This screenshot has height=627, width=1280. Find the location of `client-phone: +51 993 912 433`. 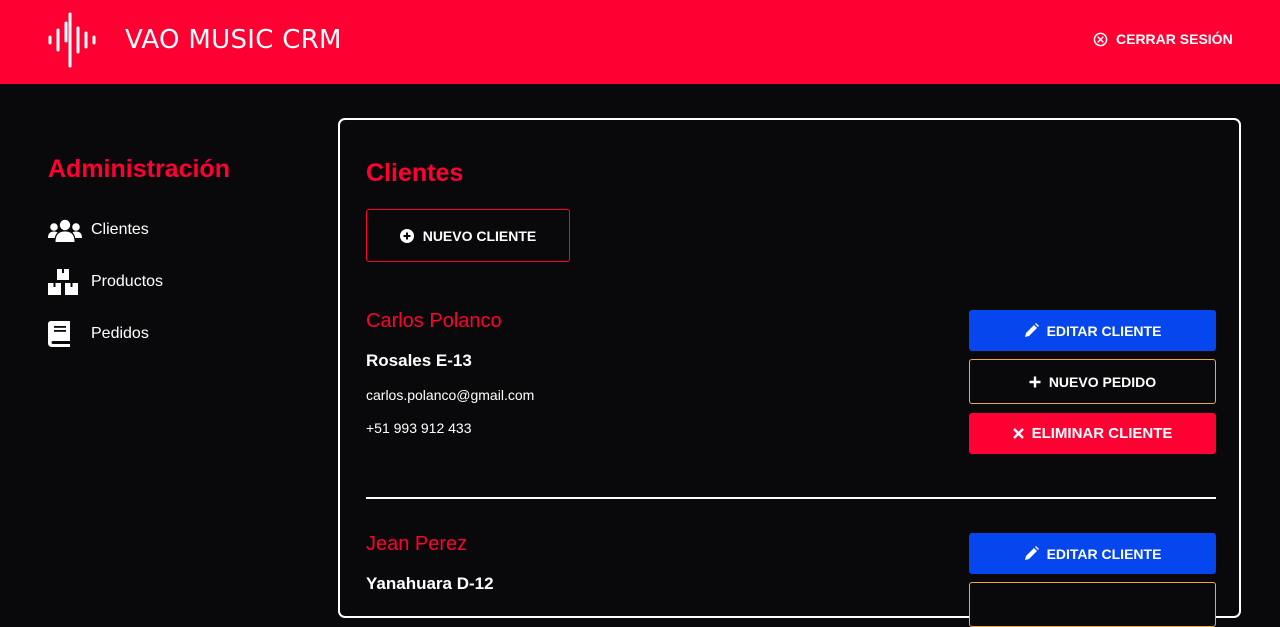

client-phone: +51 993 912 433 is located at coordinates (419, 428).